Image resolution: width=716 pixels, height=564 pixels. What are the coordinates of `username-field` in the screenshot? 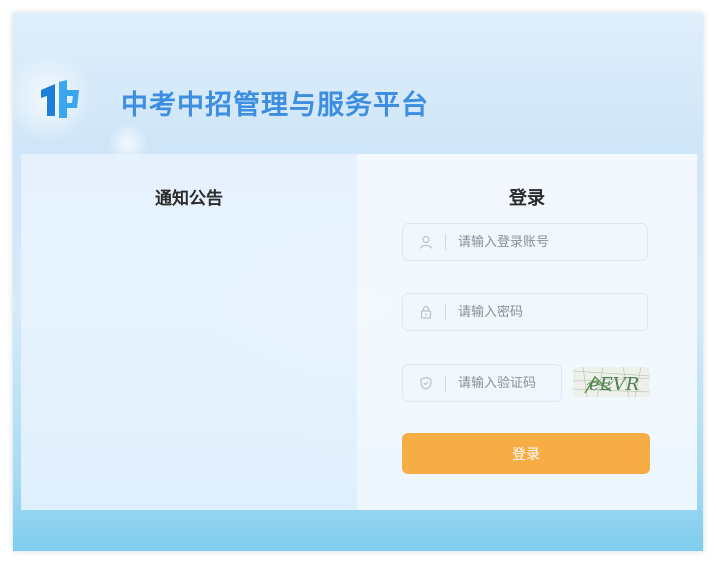 It's located at (525, 242).